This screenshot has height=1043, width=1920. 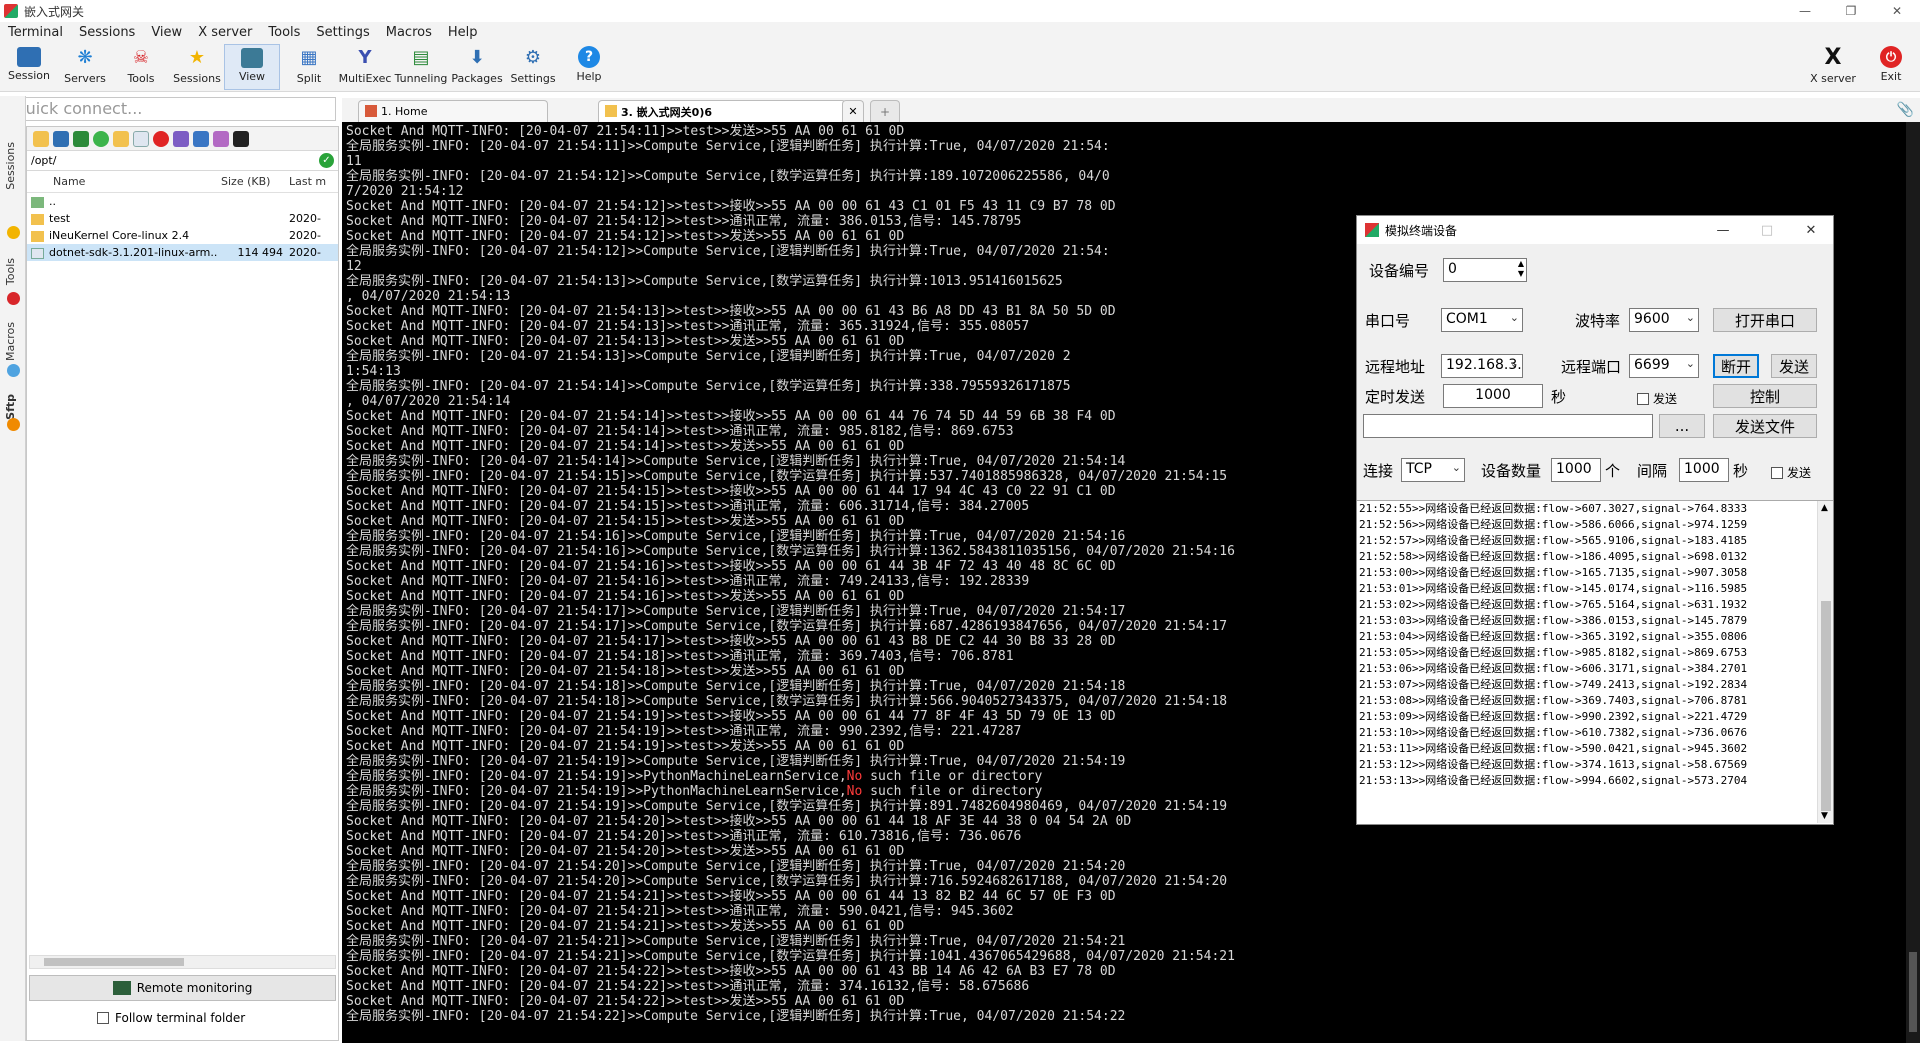 What do you see at coordinates (182, 235) in the screenshot?
I see `file-row-ineukernel: iNeuKernel Core-linux 2.4 2020-` at bounding box center [182, 235].